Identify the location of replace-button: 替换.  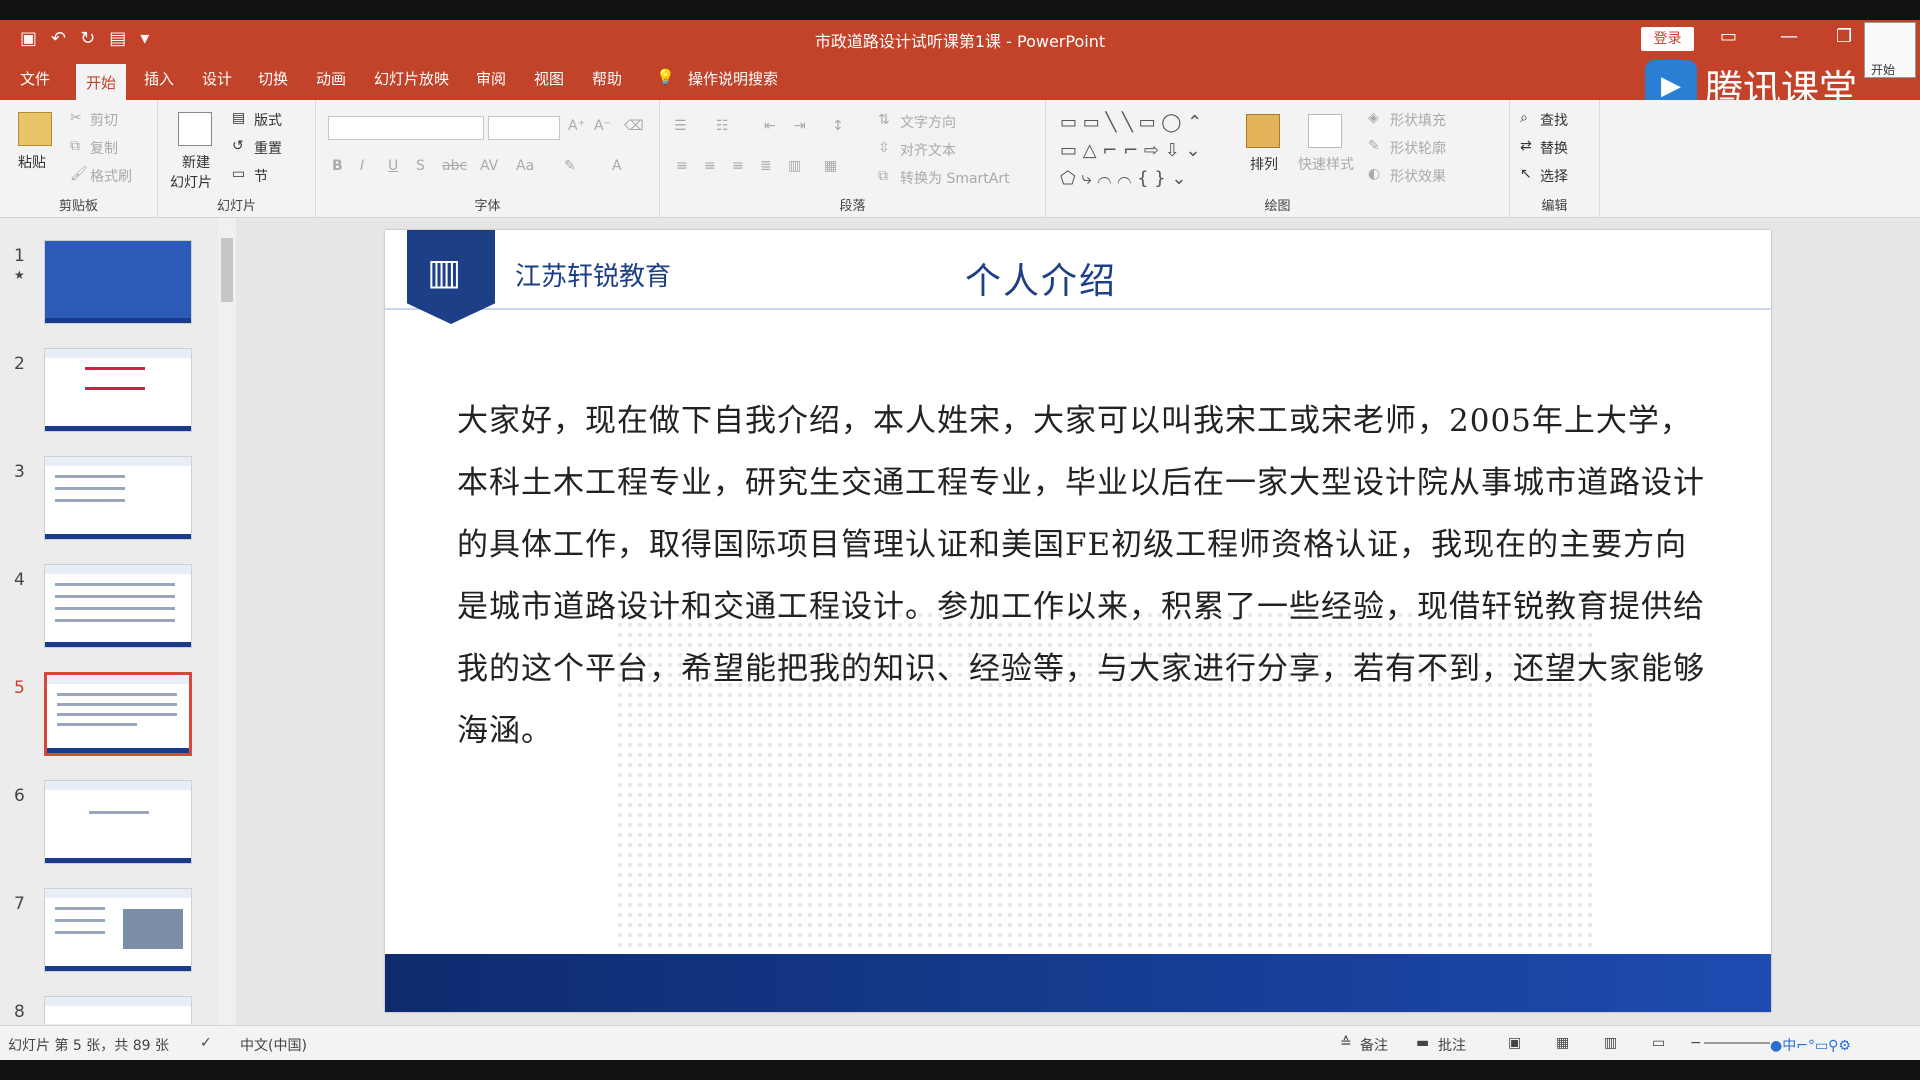
(1554, 148).